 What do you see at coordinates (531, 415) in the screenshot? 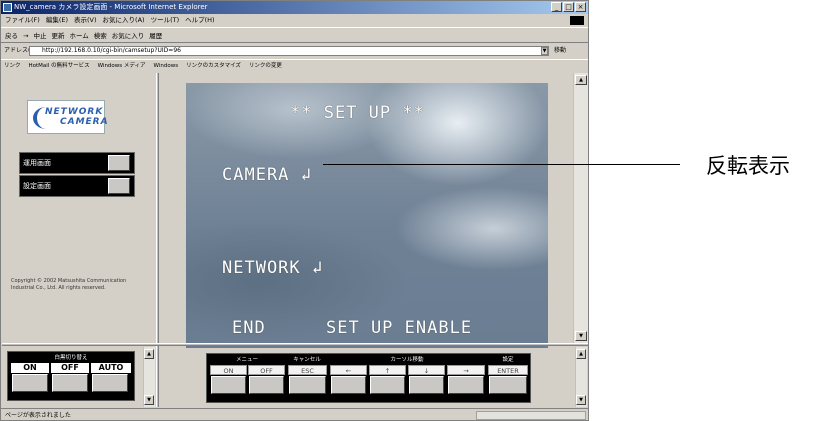
I see `status-zone-icons` at bounding box center [531, 415].